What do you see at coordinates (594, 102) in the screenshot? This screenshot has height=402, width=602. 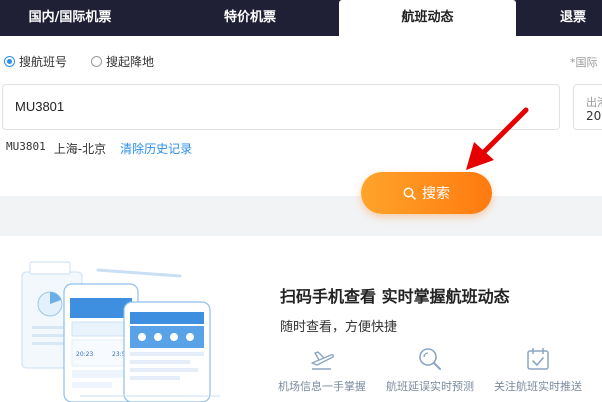 I see `date-label: 出港` at bounding box center [594, 102].